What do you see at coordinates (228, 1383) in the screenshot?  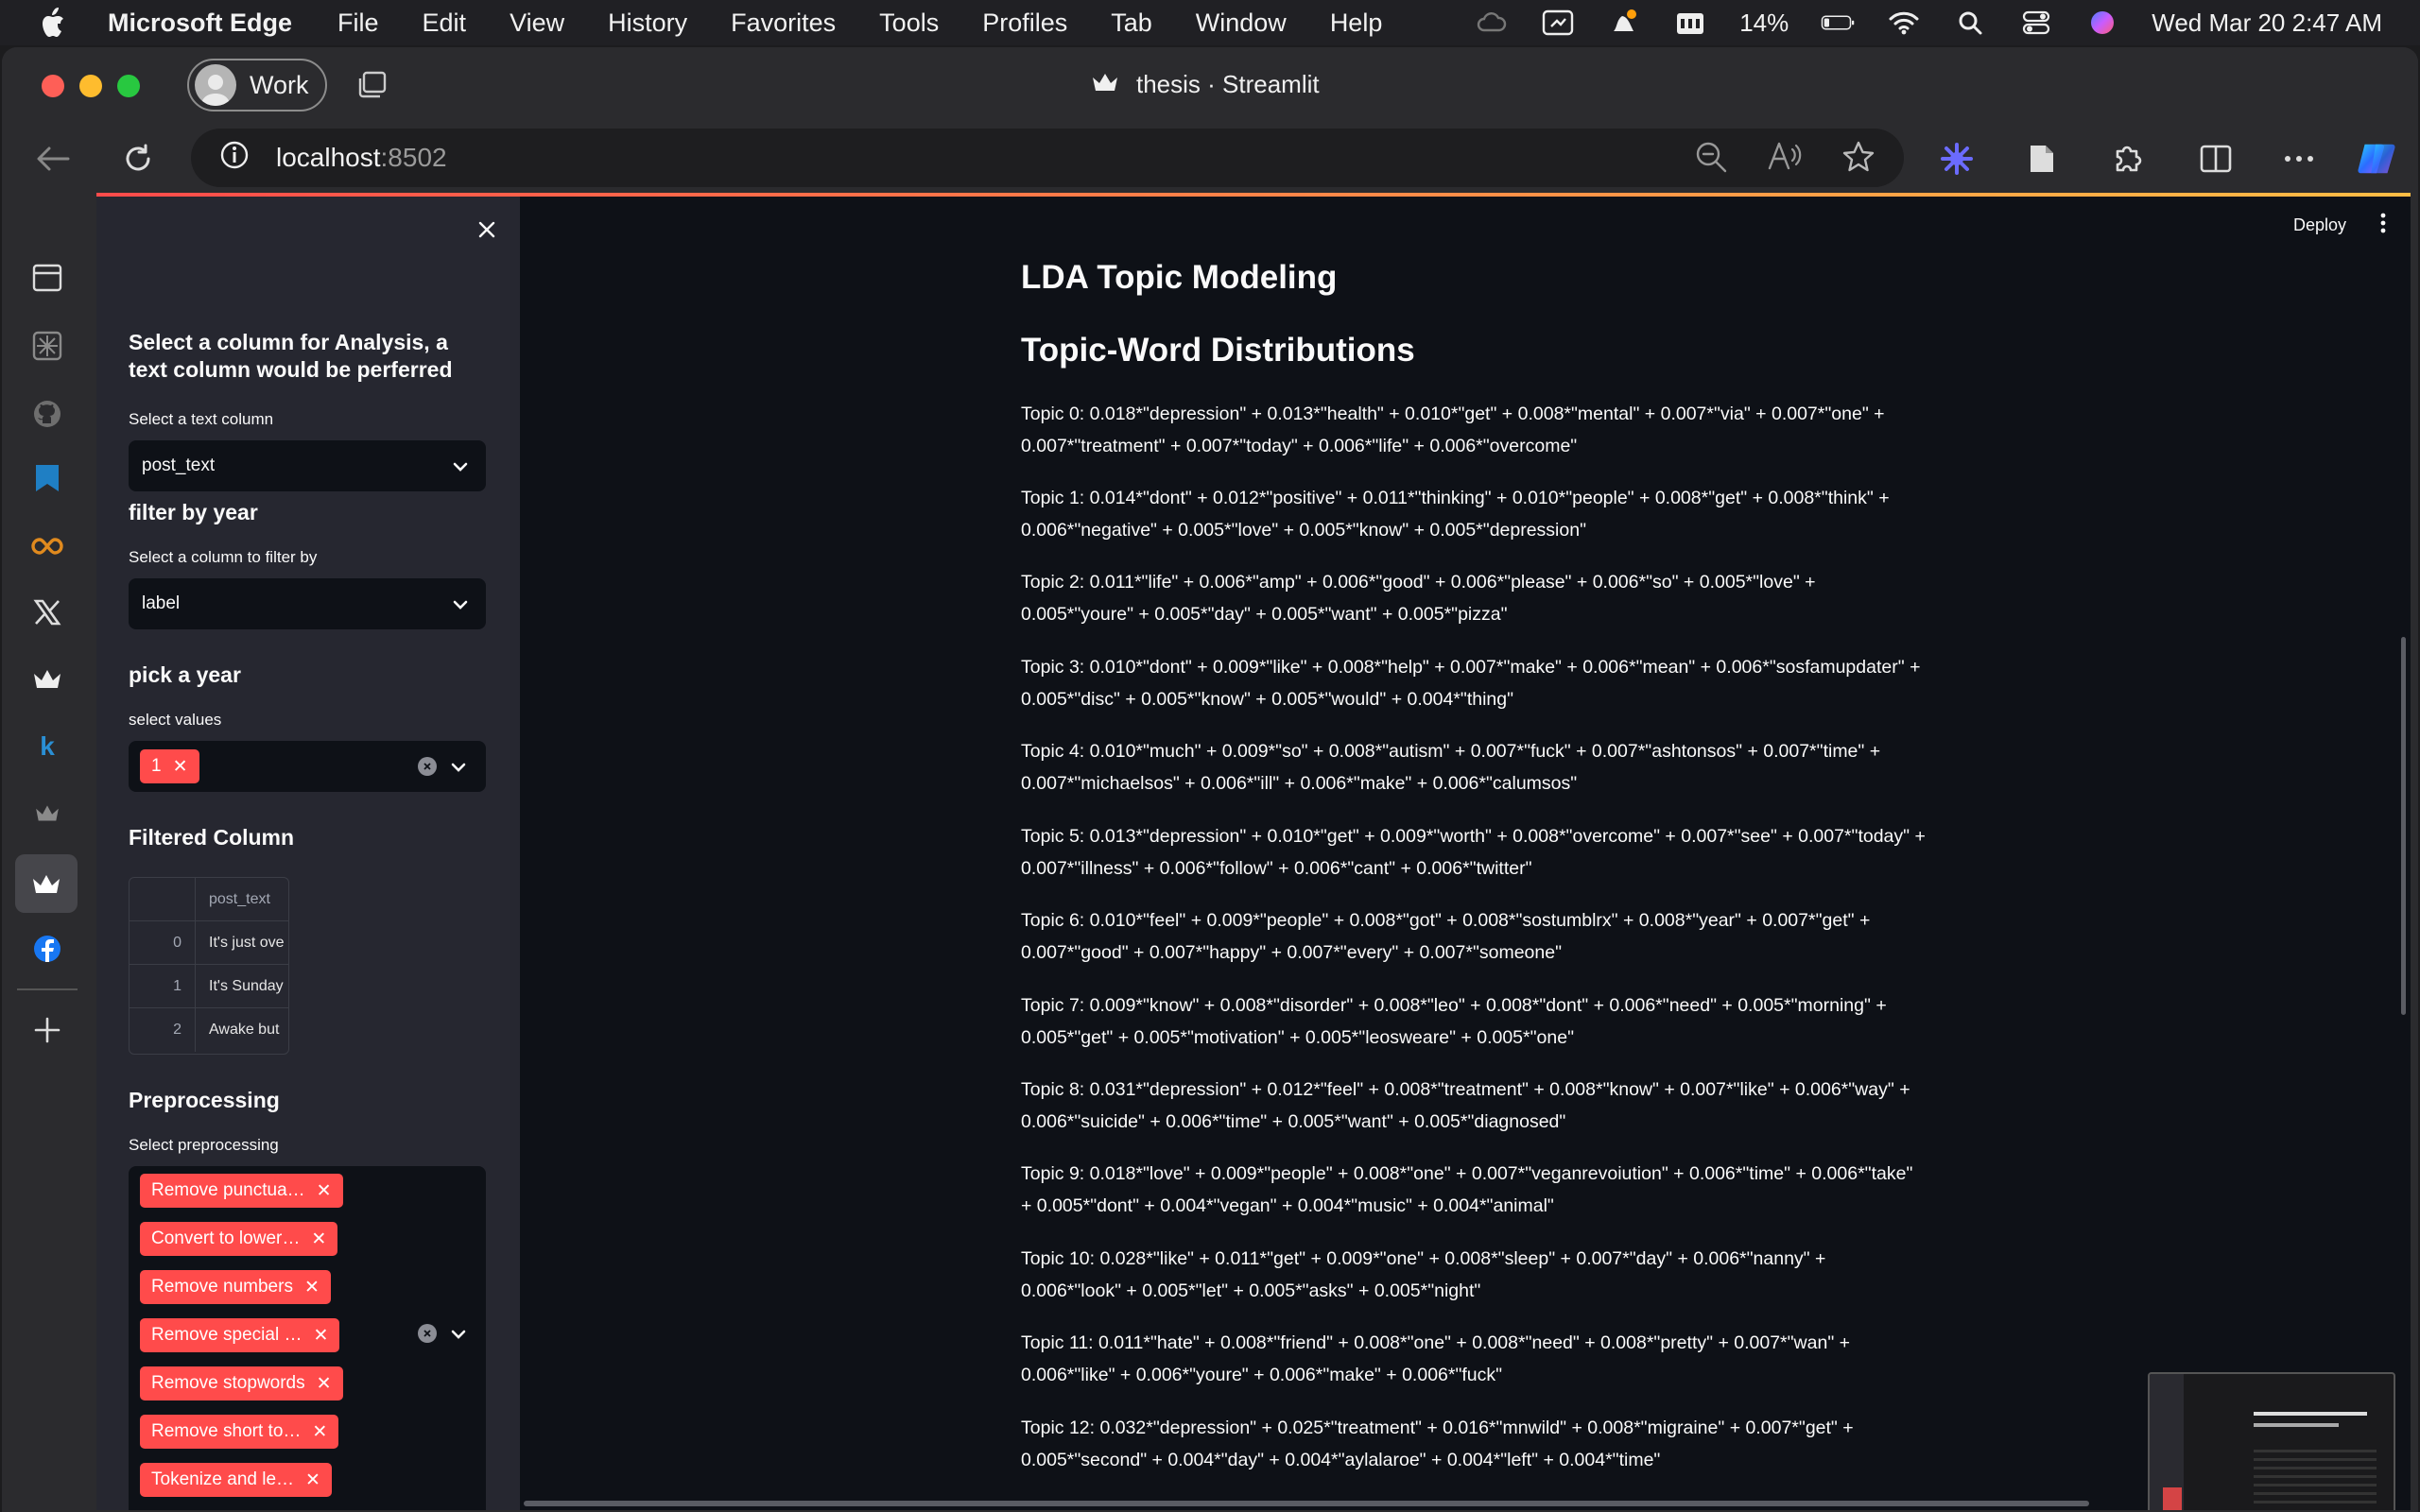 I see `chip-label: Remove stopwords` at bounding box center [228, 1383].